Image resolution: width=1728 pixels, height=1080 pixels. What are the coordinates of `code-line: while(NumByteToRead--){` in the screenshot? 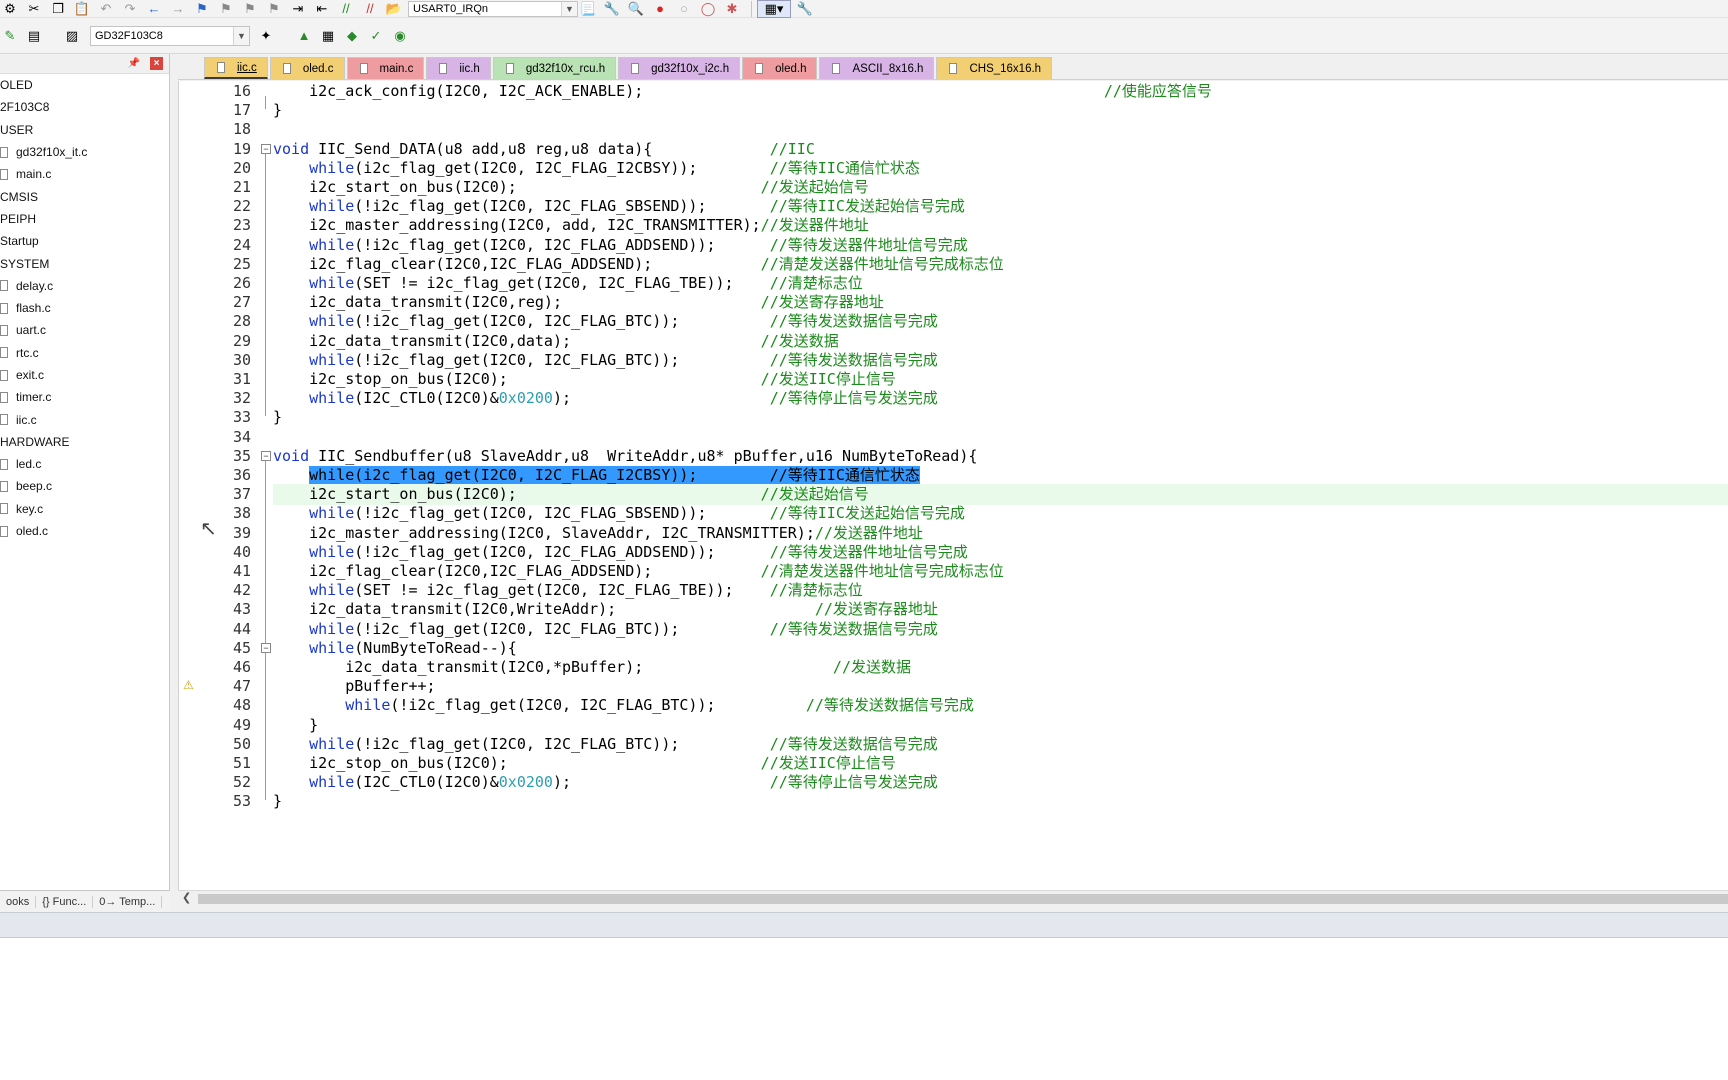 It's located at (1000, 648).